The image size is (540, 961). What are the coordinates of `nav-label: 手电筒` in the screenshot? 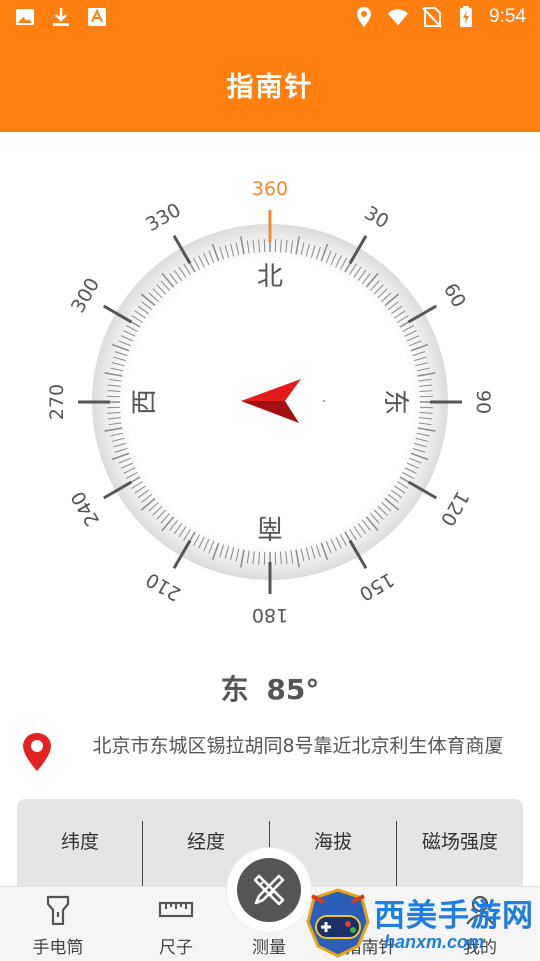 It's located at (58, 945).